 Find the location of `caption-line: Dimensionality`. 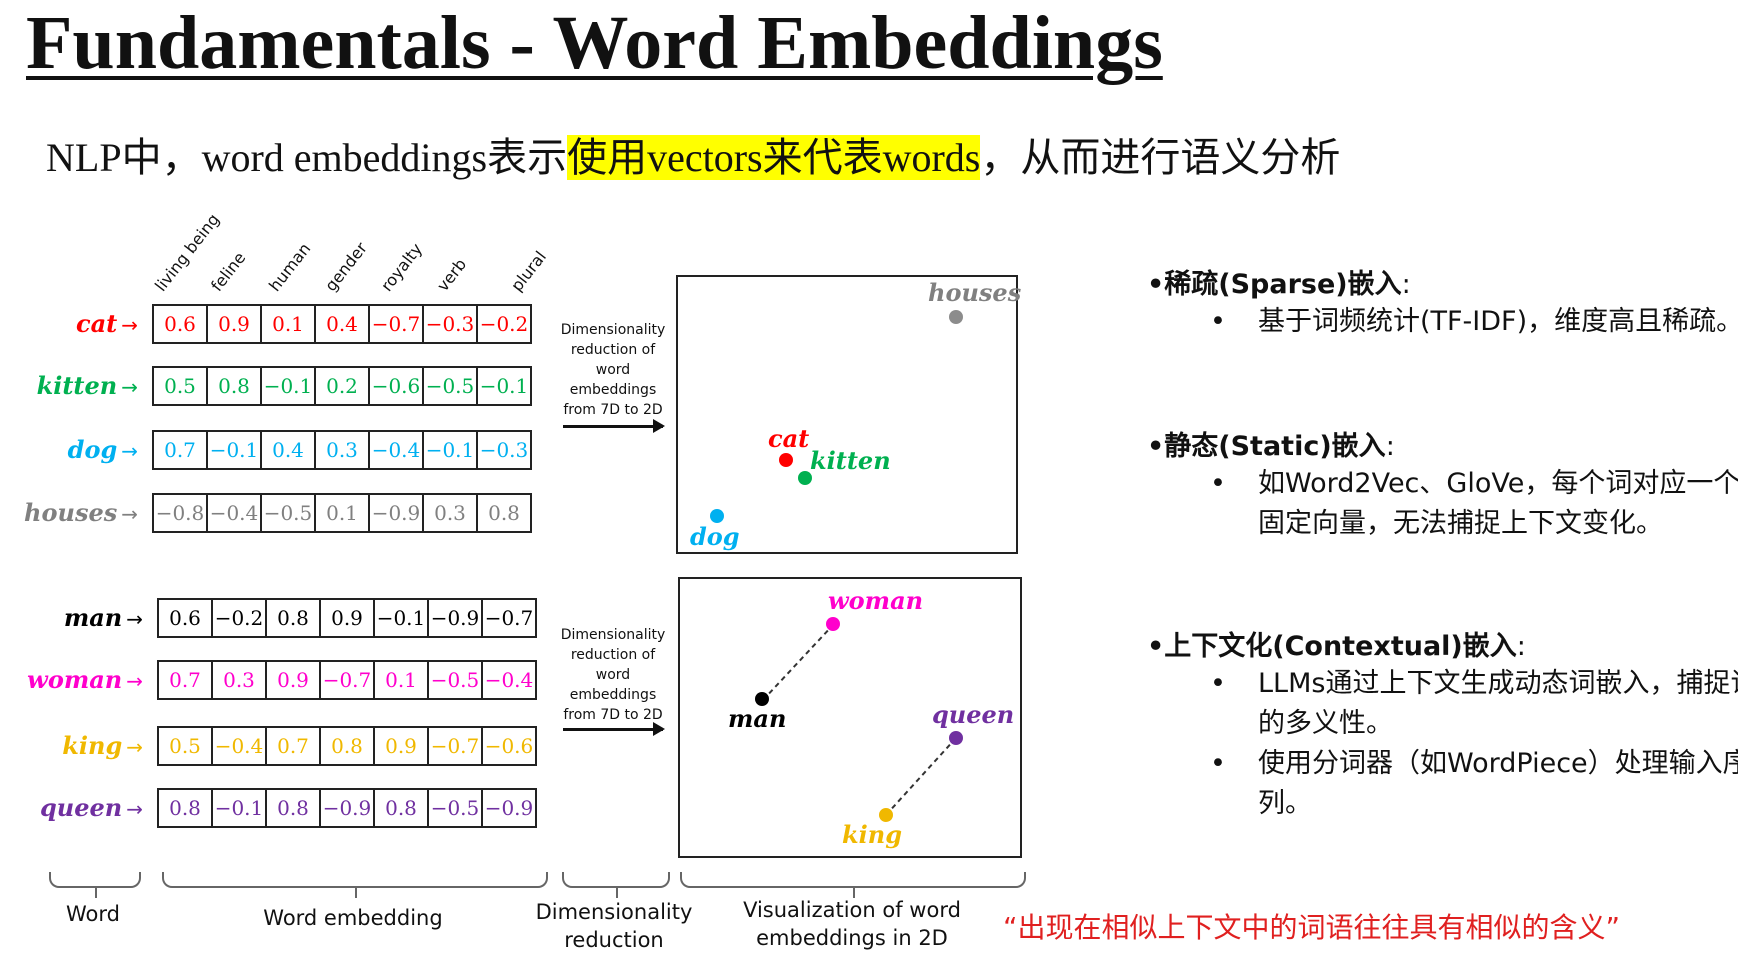

caption-line: Dimensionality is located at coordinates (614, 912).